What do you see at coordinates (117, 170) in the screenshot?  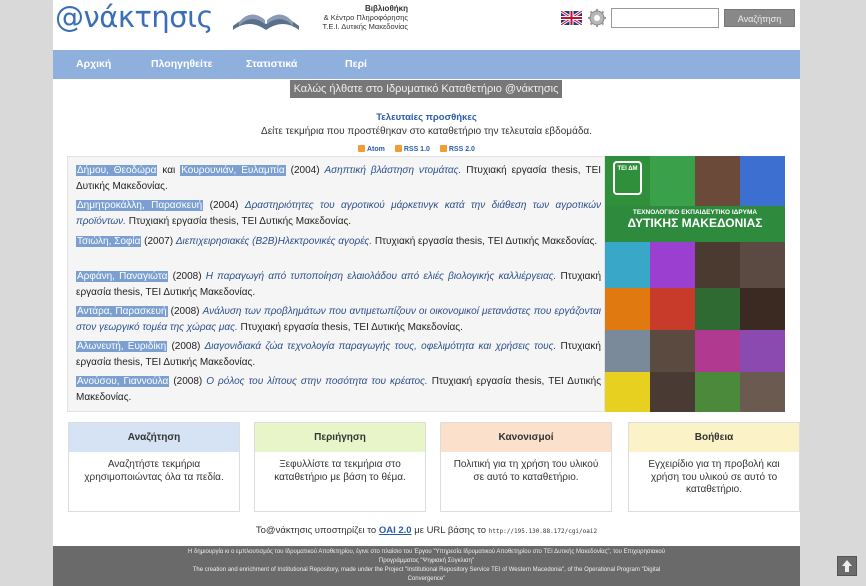 I see `author-link: Δήμου, Θεοδώρα` at bounding box center [117, 170].